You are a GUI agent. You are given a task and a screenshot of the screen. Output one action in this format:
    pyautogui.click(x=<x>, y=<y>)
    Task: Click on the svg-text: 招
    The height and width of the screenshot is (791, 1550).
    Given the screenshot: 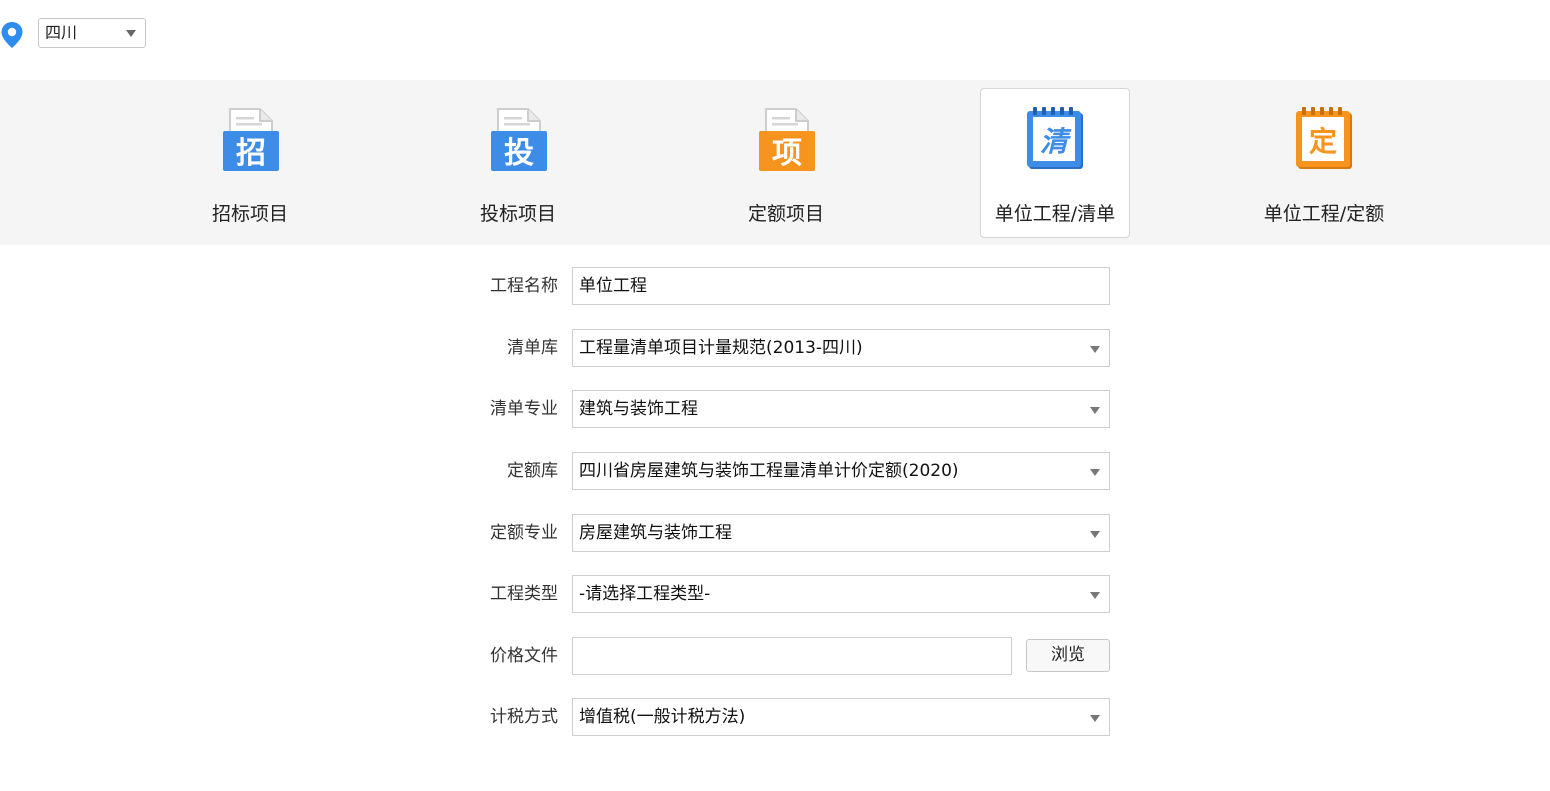 What is the action you would take?
    pyautogui.click(x=251, y=153)
    